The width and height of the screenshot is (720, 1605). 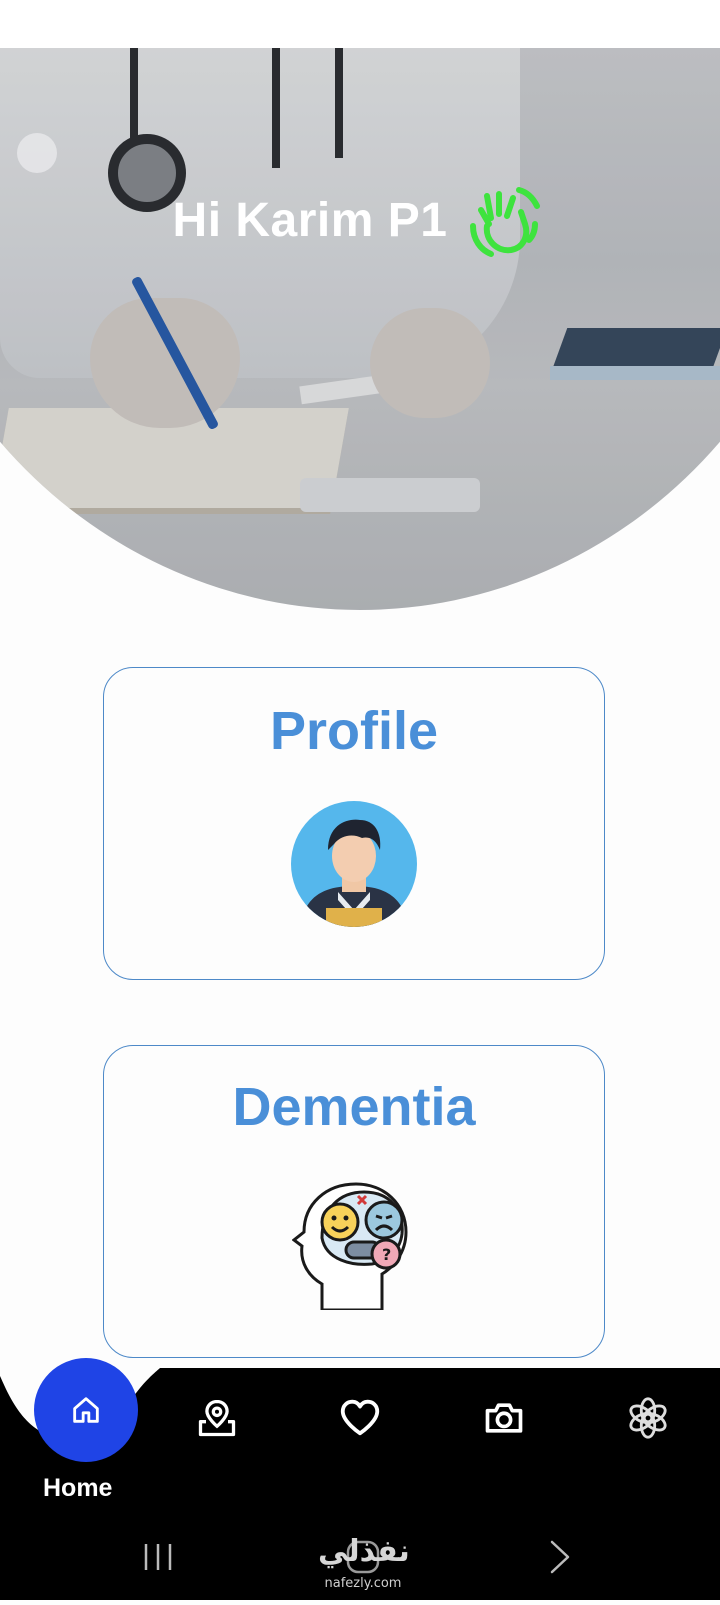 I want to click on nav-ai-button, so click(x=648, y=1418).